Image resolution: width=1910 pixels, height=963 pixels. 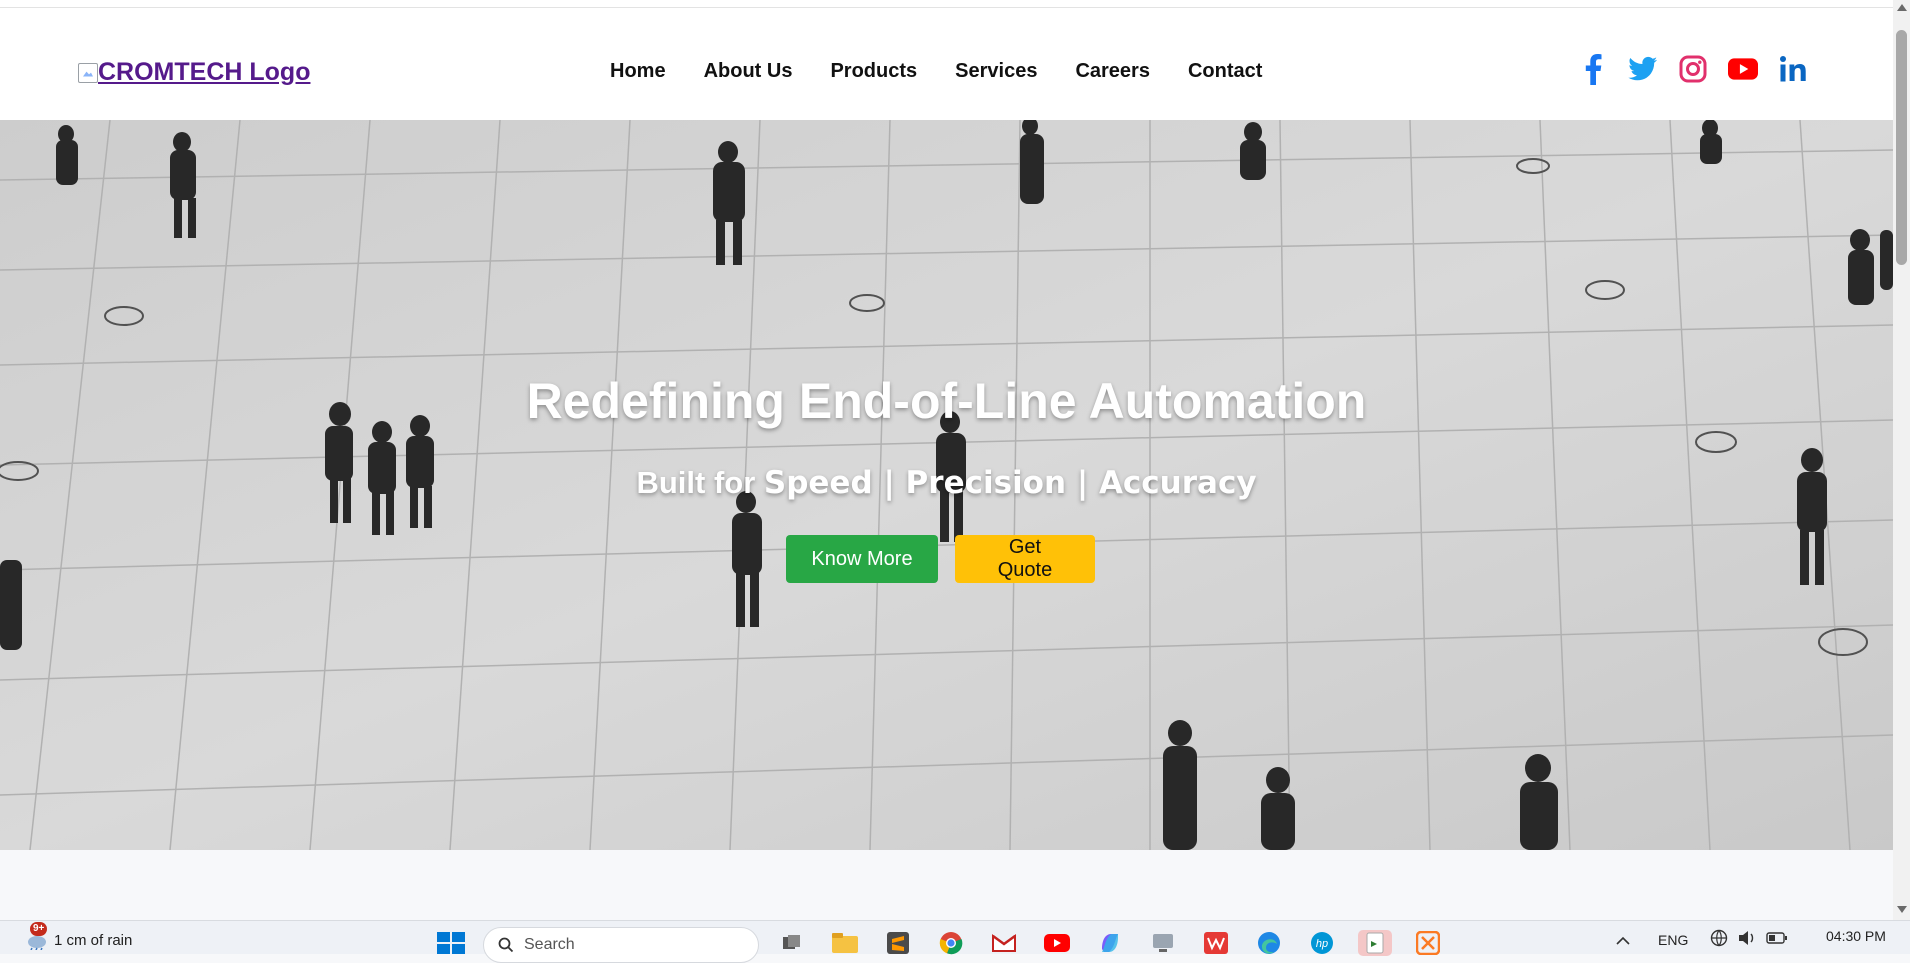 What do you see at coordinates (1902, 909) in the screenshot?
I see `scroll-down-arrow-icon` at bounding box center [1902, 909].